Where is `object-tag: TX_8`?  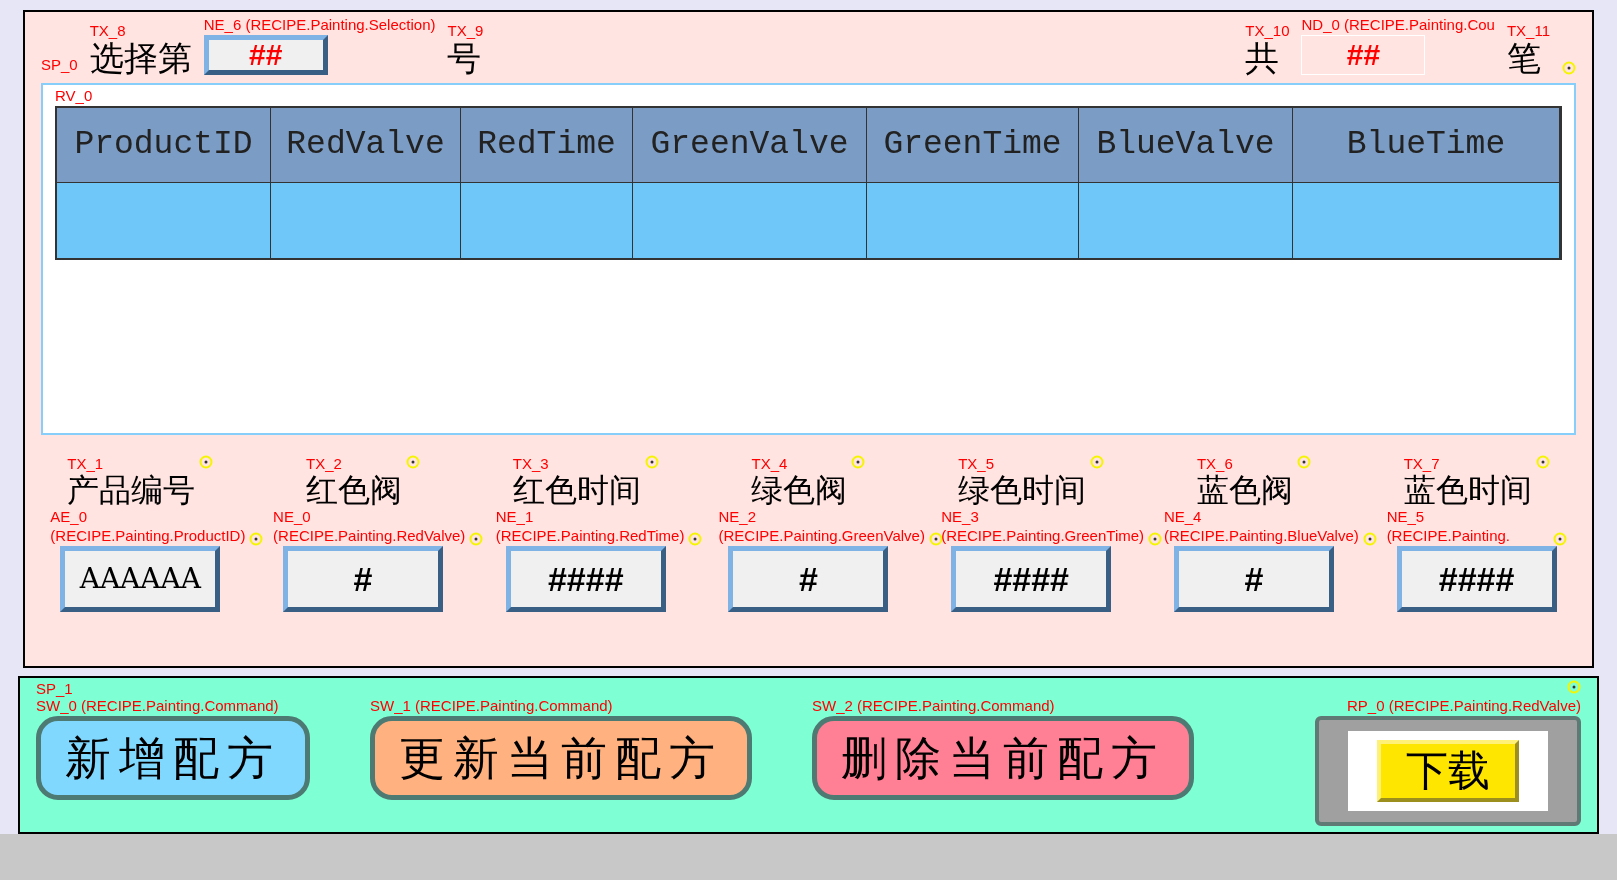
object-tag: TX_8 is located at coordinates (140, 31).